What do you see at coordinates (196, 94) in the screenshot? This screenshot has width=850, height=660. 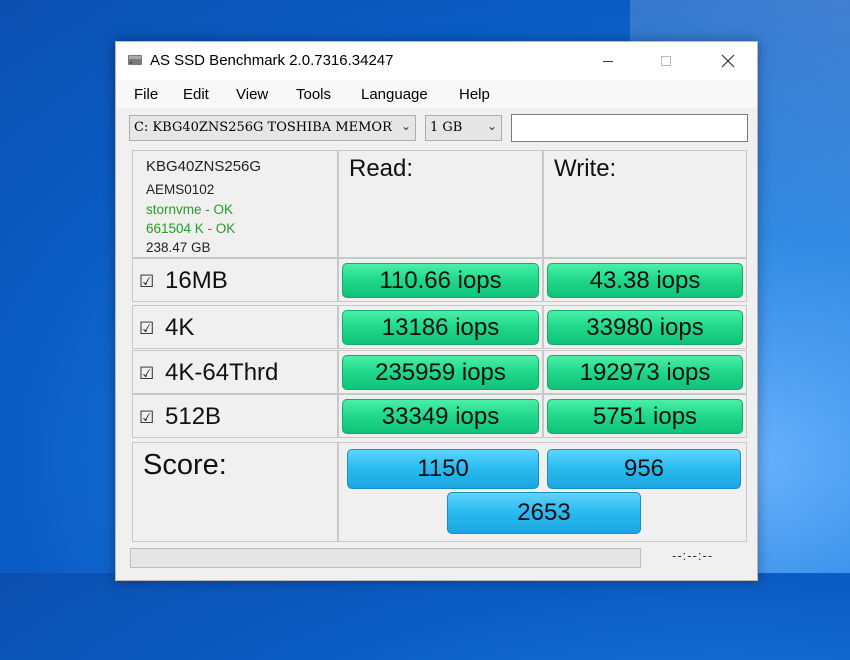 I see `menu-edit: Edit` at bounding box center [196, 94].